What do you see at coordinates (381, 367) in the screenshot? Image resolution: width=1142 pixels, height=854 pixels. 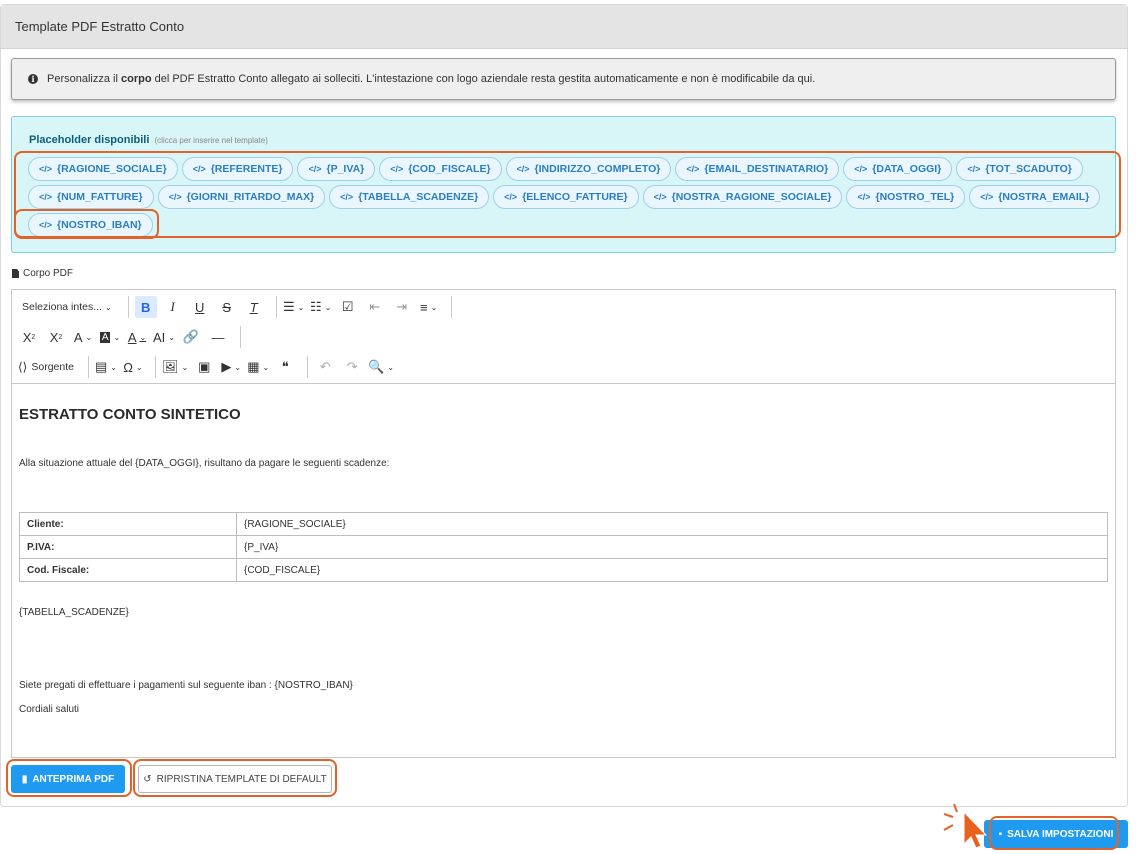 I see `find-replace-icon: 🔍 ⌄` at bounding box center [381, 367].